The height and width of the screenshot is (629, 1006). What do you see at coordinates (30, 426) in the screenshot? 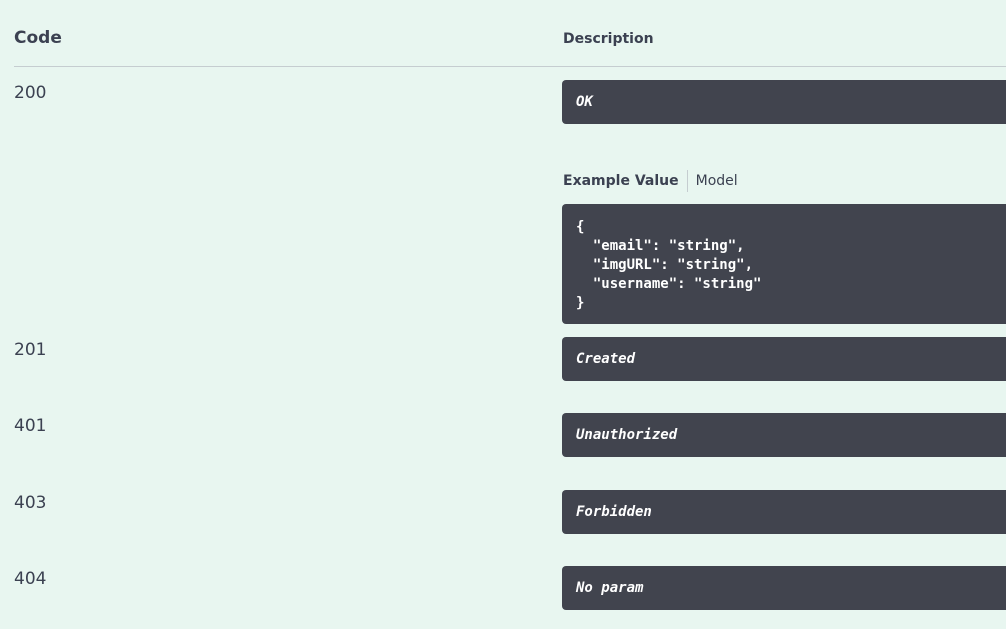
I see `response-code-401: 401` at bounding box center [30, 426].